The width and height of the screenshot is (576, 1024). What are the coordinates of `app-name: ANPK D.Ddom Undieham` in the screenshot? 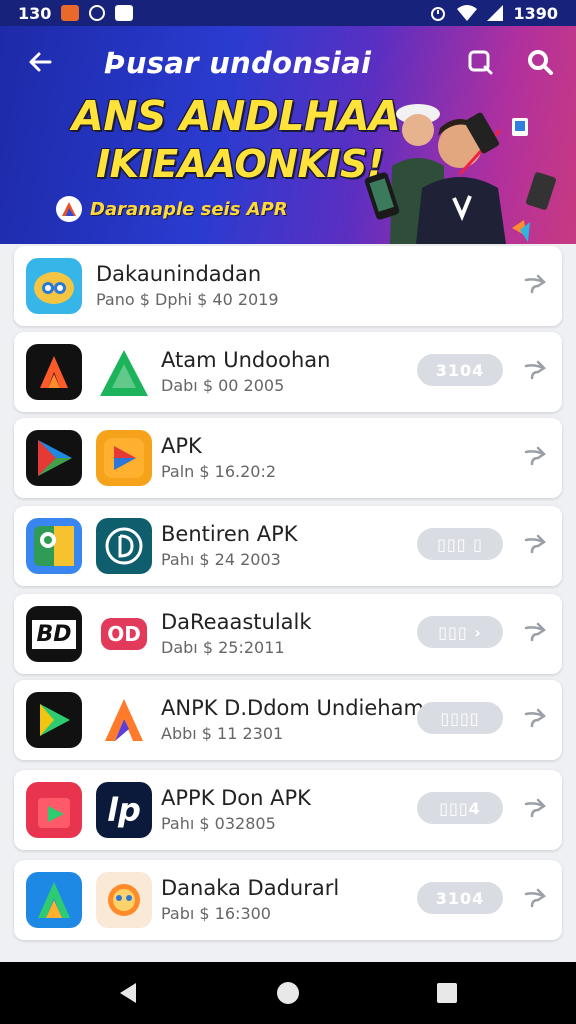 It's located at (292, 708).